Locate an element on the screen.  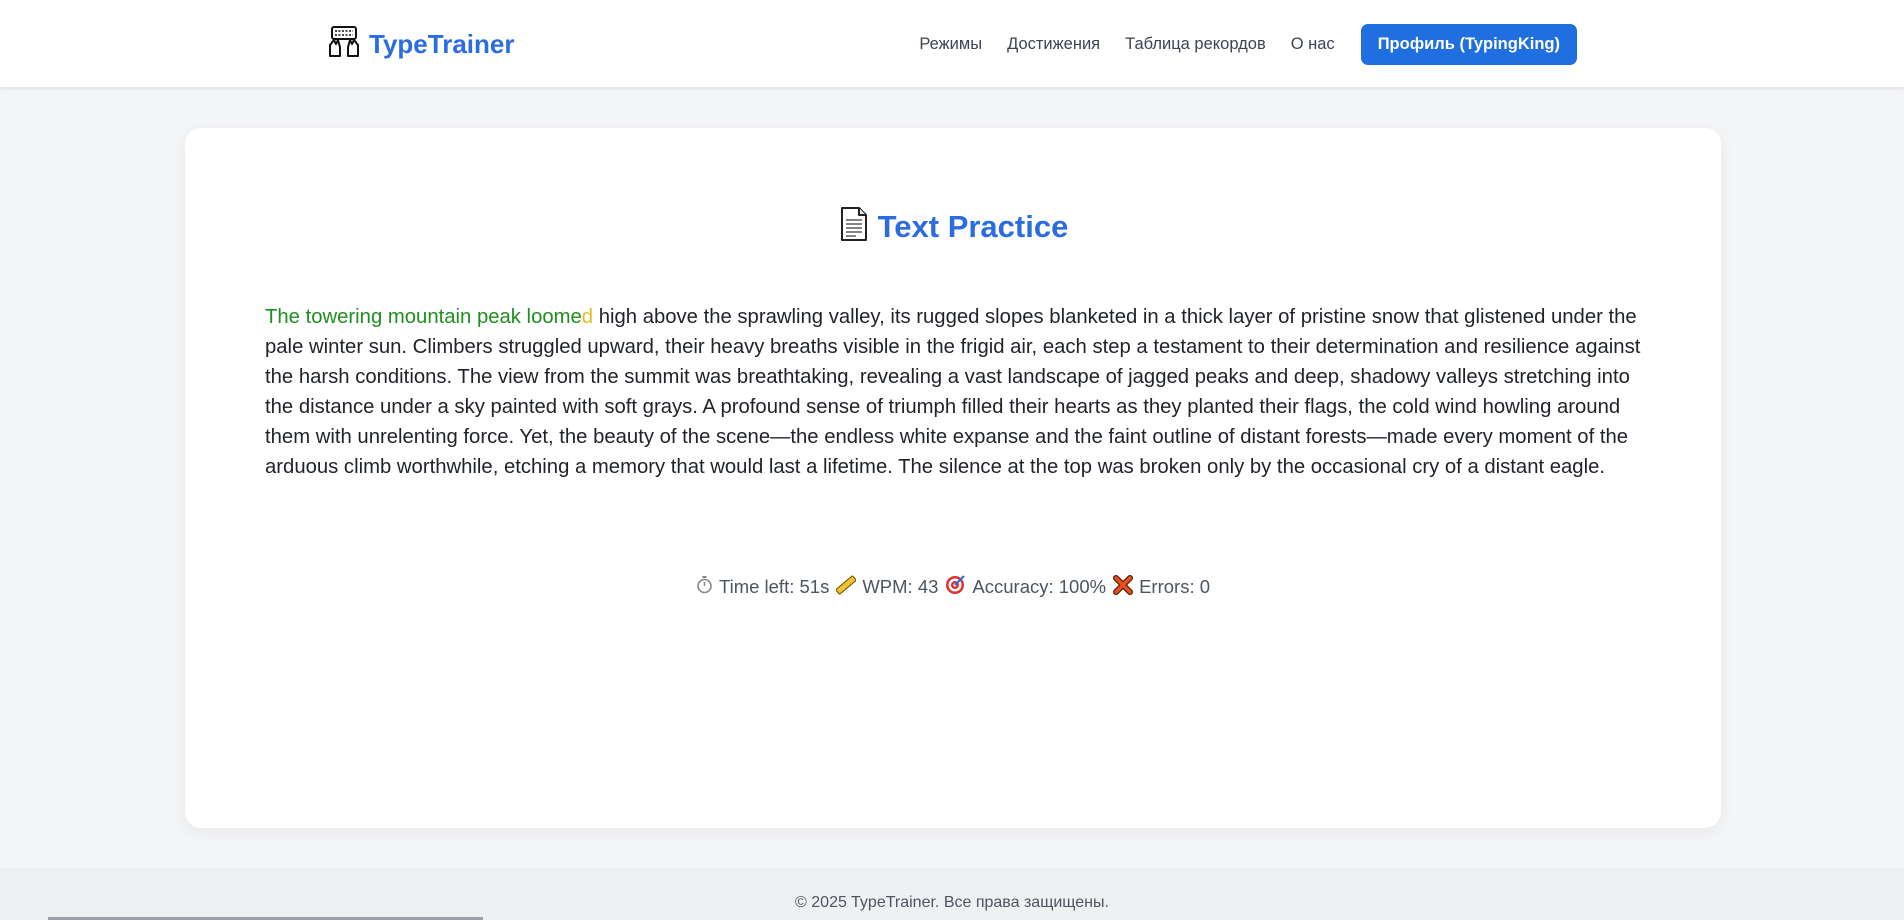
stat-wpm: WPM: 43 is located at coordinates (887, 587).